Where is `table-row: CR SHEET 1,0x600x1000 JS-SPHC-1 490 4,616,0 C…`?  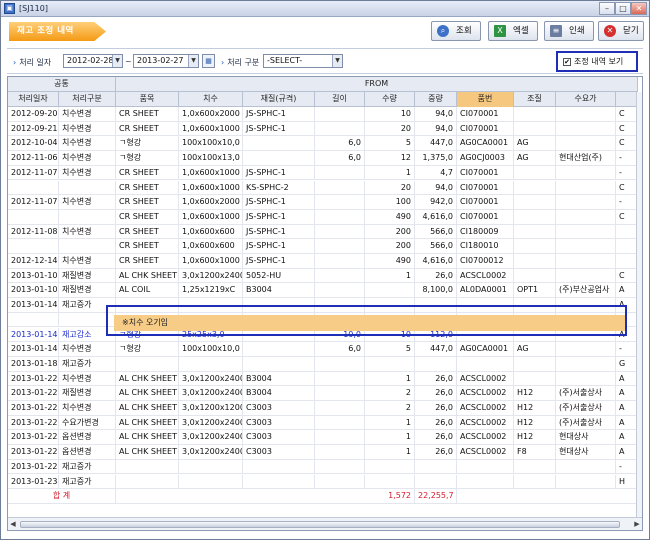 table-row: CR SHEET 1,0x600x1000 JS-SPHC-1 490 4,616,0 C… is located at coordinates (323, 217).